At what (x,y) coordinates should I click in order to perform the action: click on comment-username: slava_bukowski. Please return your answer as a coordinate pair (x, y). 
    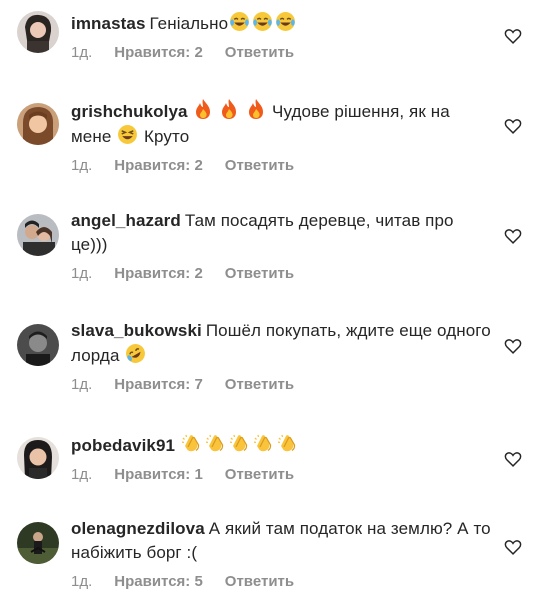
    Looking at the image, I should click on (136, 330).